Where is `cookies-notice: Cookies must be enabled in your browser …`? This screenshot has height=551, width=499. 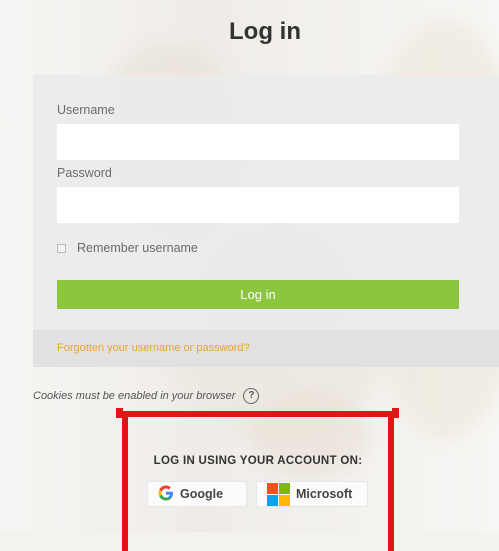 cookies-notice: Cookies must be enabled in your browser … is located at coordinates (146, 396).